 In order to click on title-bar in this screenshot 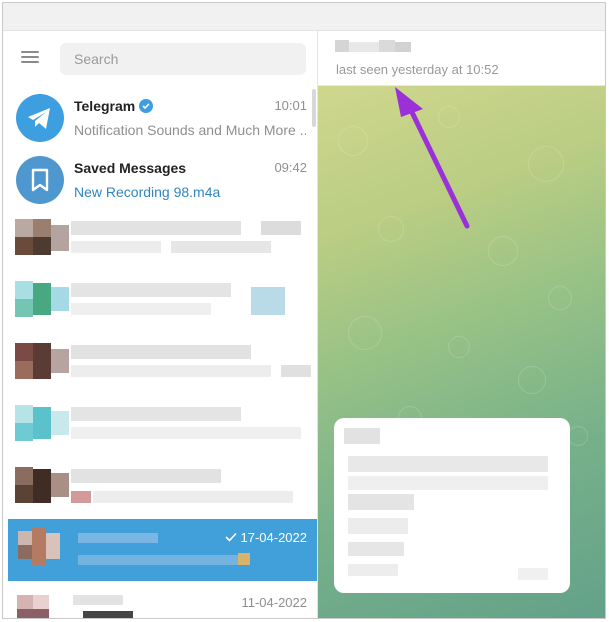, I will do `click(304, 17)`.